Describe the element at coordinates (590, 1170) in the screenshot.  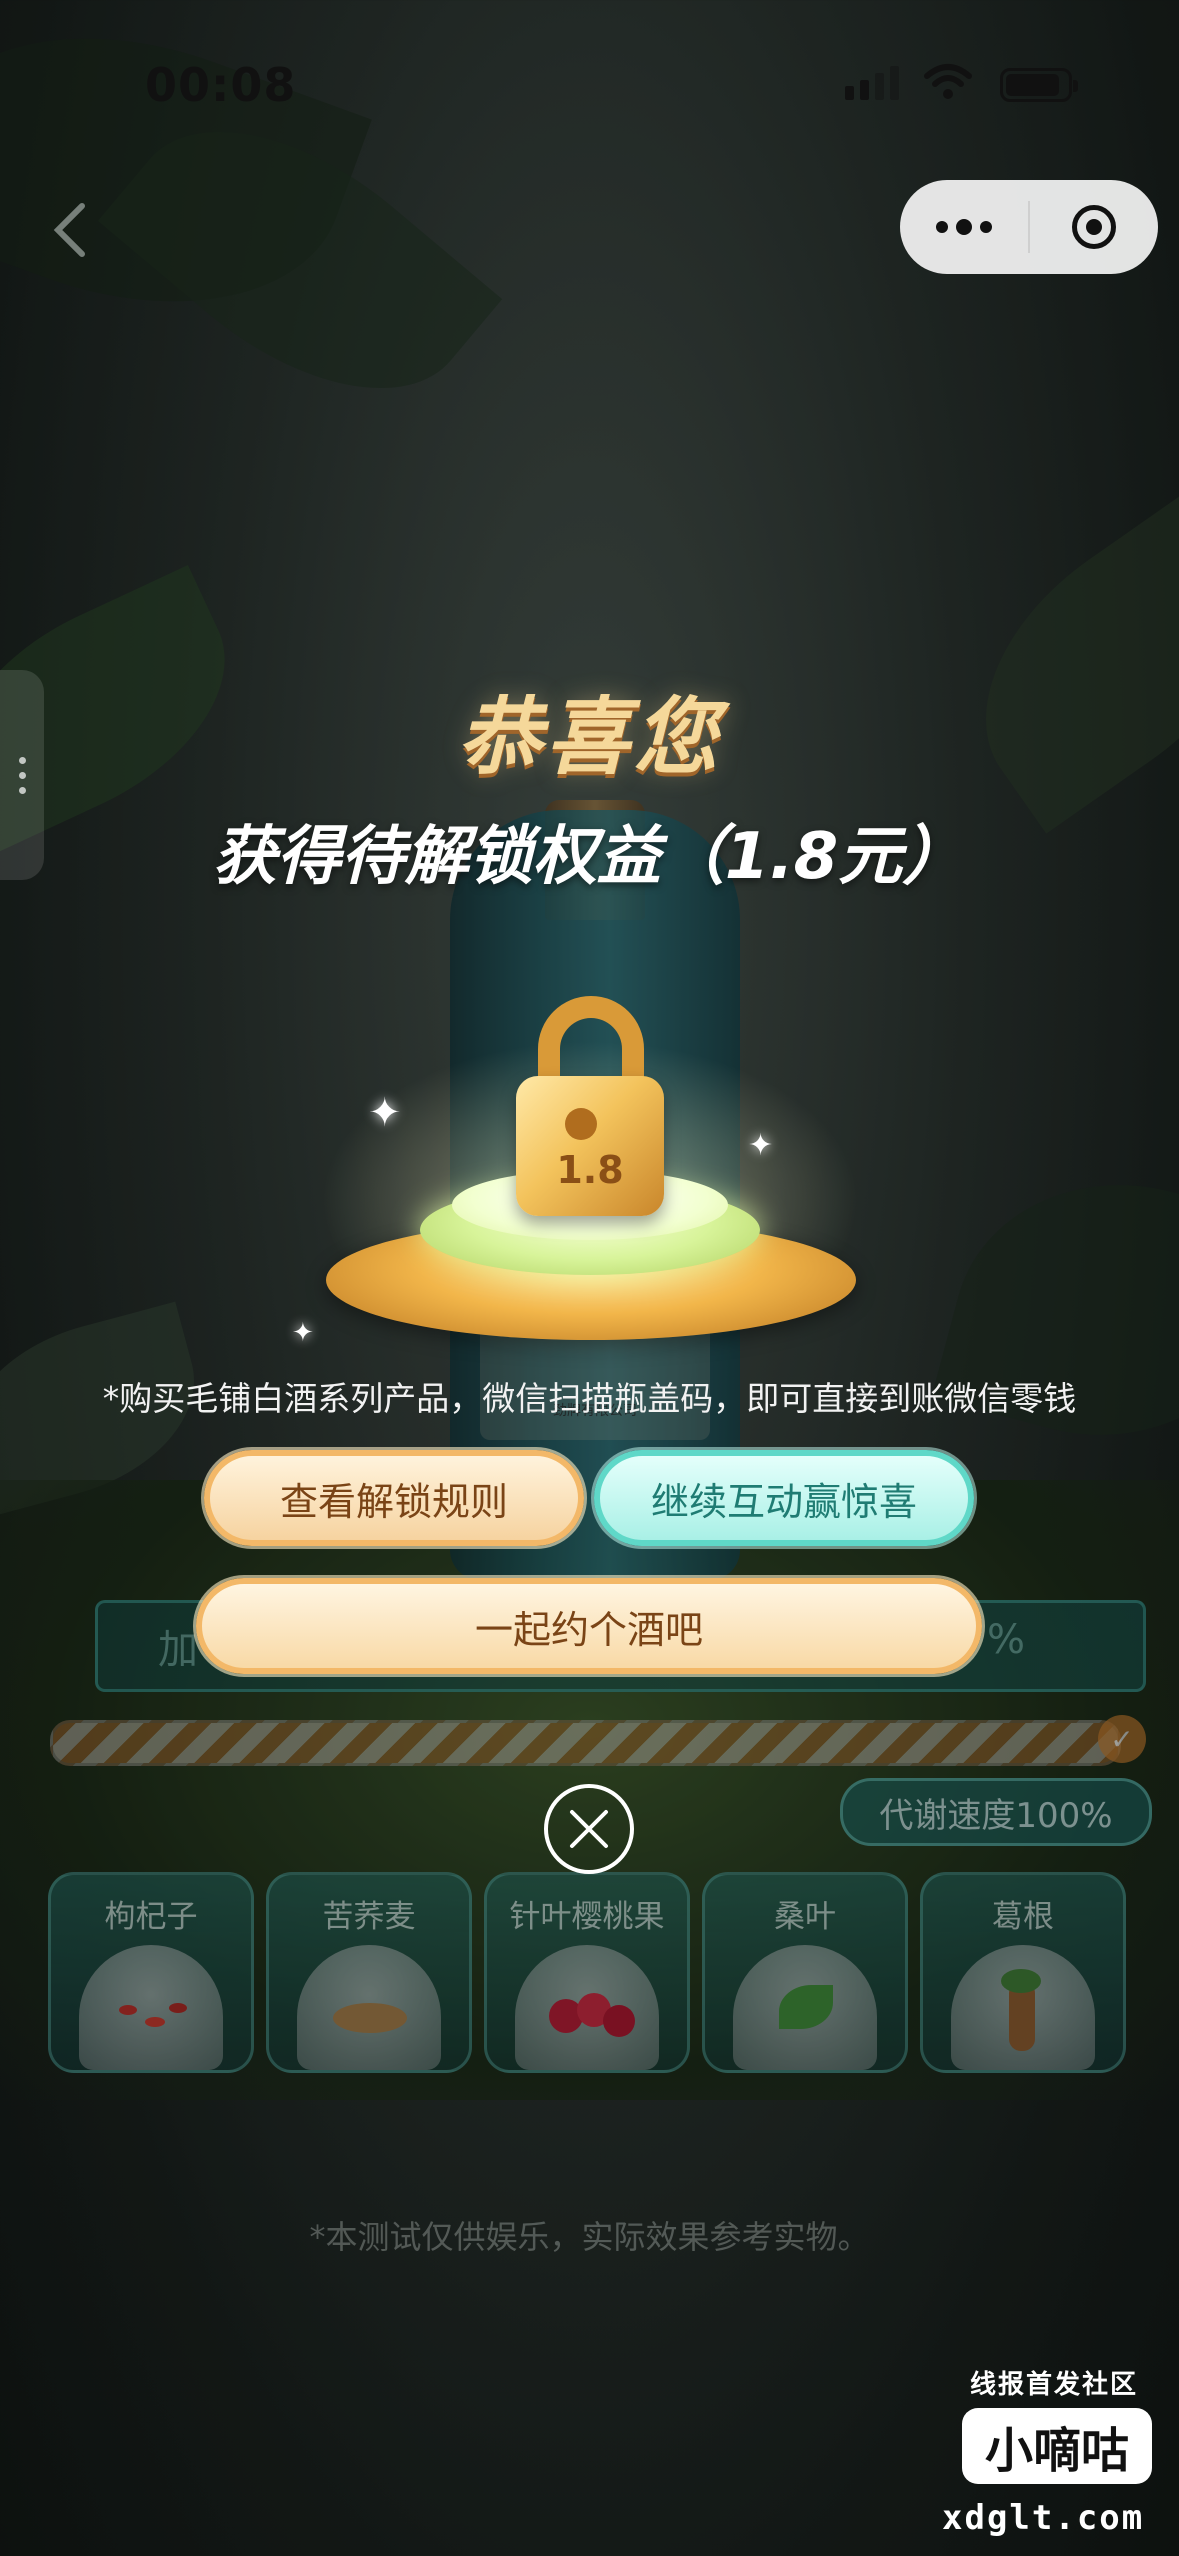
I see `lock-value: 1.8` at that location.